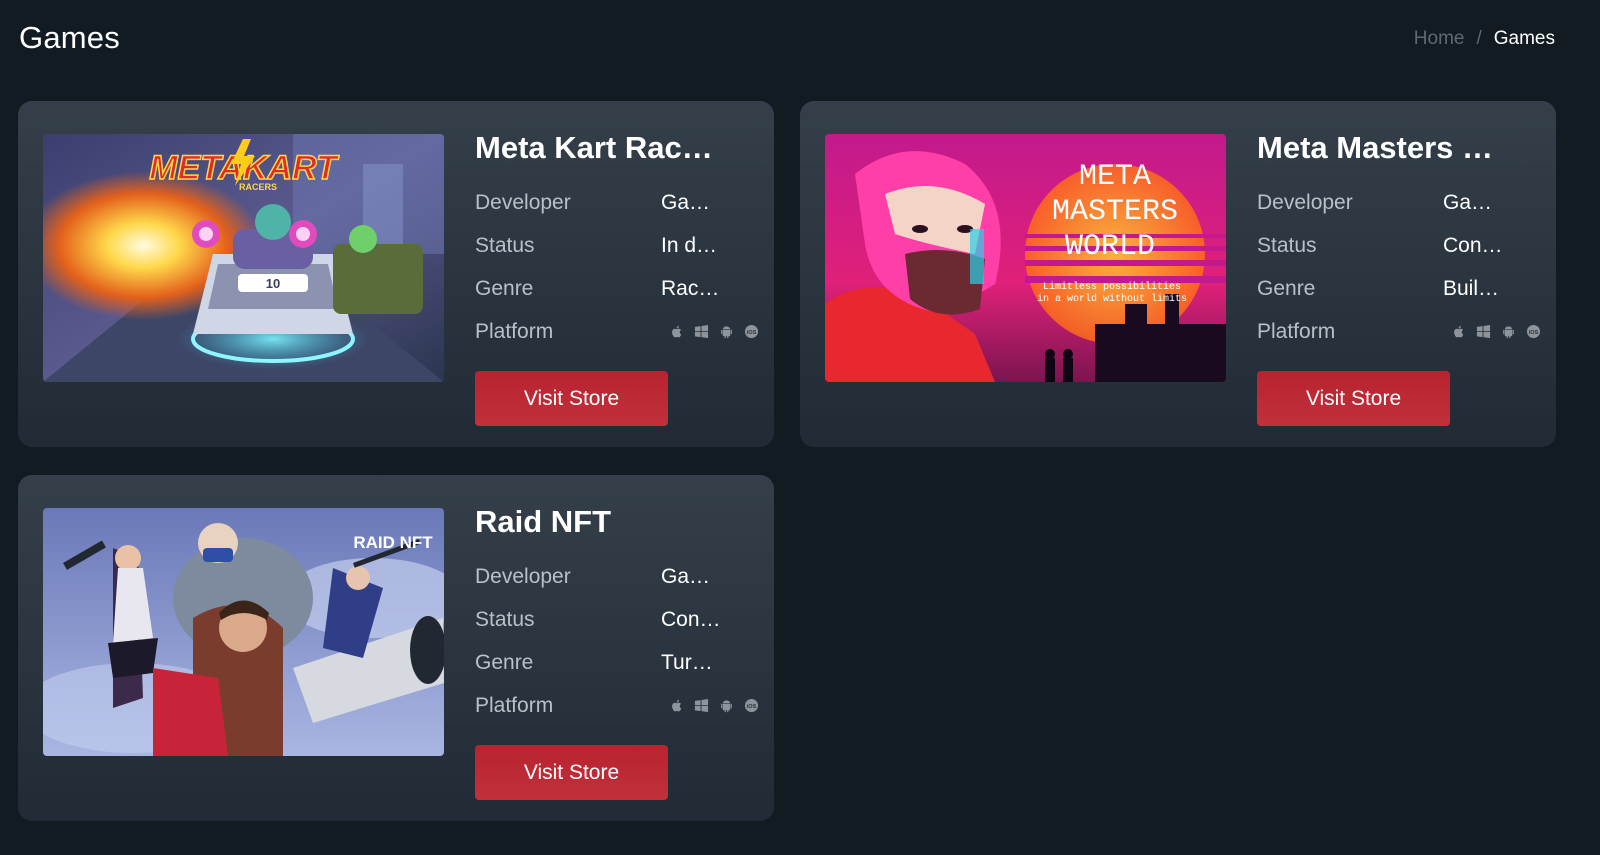 This screenshot has width=1600, height=855. Describe the element at coordinates (1112, 287) in the screenshot. I see `meta-masters-tagline-line: Limitless possibilities` at that location.